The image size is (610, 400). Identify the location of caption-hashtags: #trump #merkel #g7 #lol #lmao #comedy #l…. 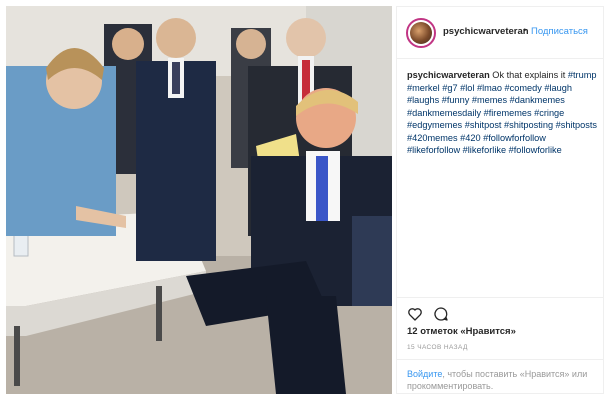
(502, 112).